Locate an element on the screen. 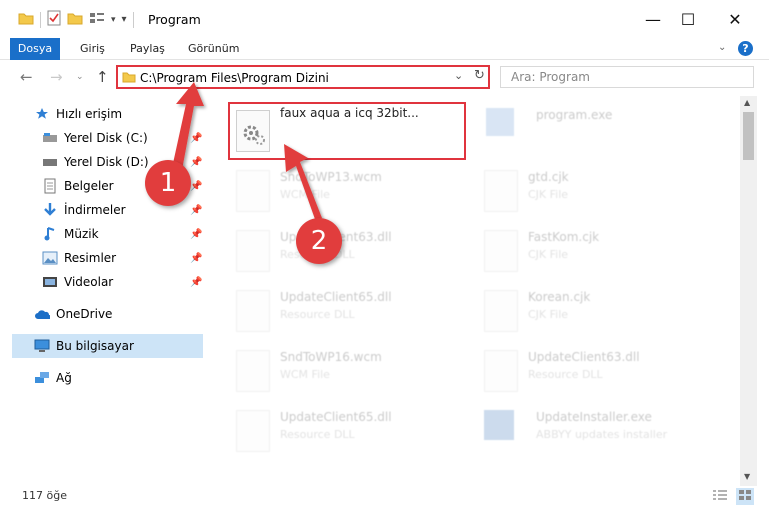  arrow-to-address-bar is located at coordinates (188, 126).